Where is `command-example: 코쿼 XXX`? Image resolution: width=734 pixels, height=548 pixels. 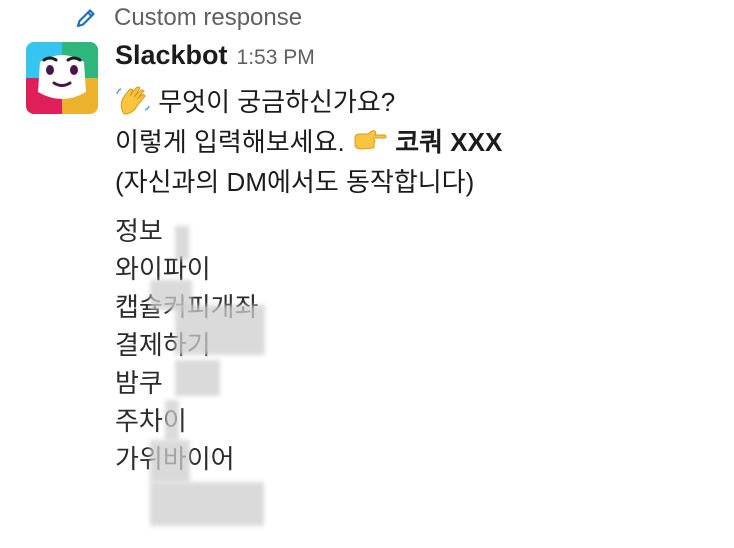 command-example: 코쿼 XXX is located at coordinates (449, 142).